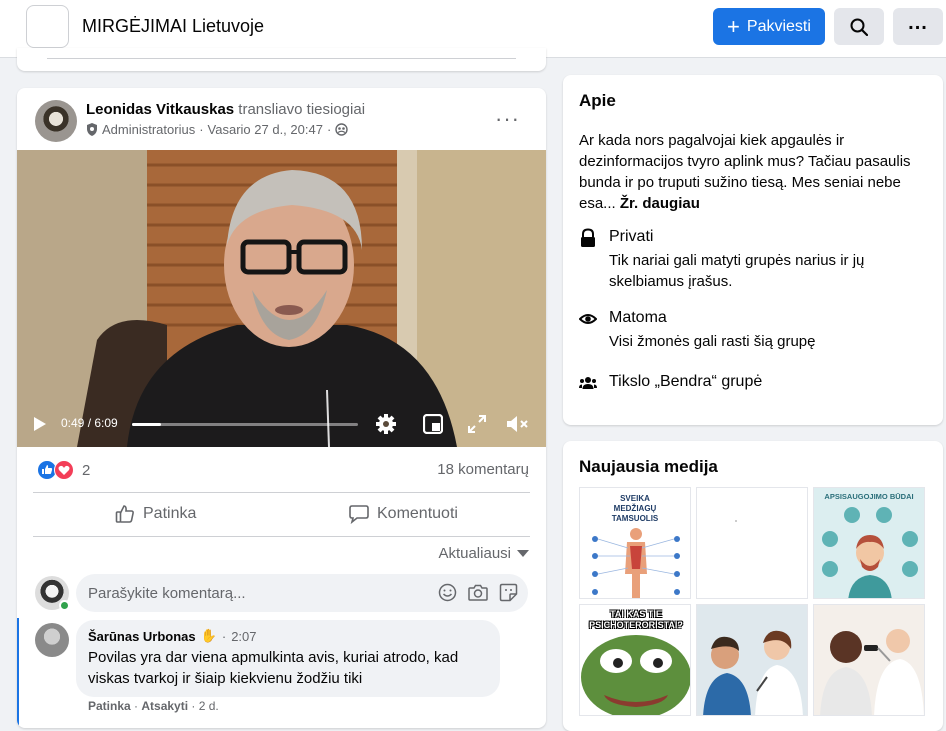 The height and width of the screenshot is (731, 946). What do you see at coordinates (588, 383) in the screenshot?
I see `people-icon` at bounding box center [588, 383].